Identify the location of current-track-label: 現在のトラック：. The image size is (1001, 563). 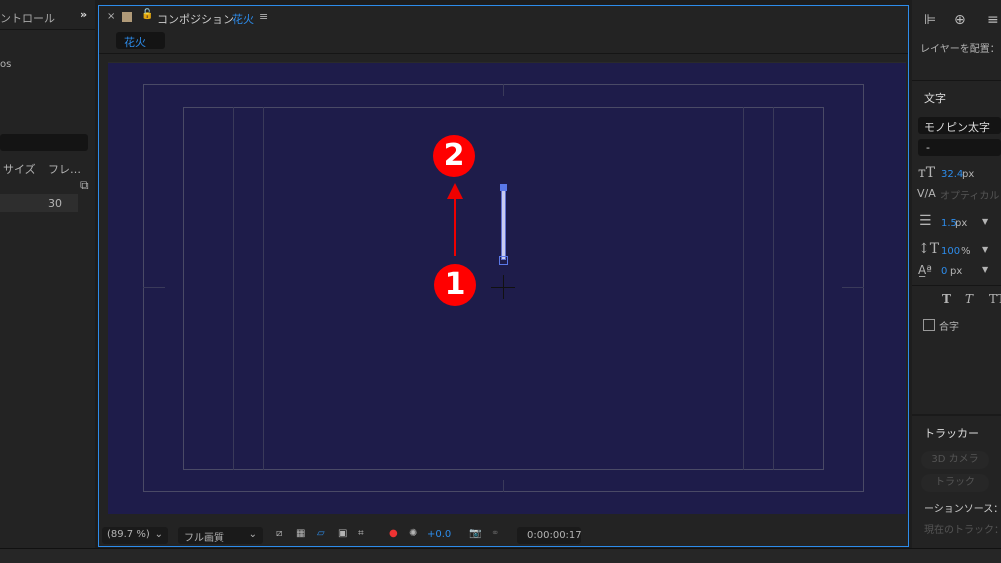
(962, 530).